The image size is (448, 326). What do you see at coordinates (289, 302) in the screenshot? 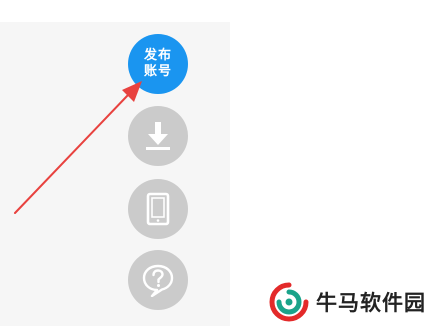
I see `watermark-logo-icon` at bounding box center [289, 302].